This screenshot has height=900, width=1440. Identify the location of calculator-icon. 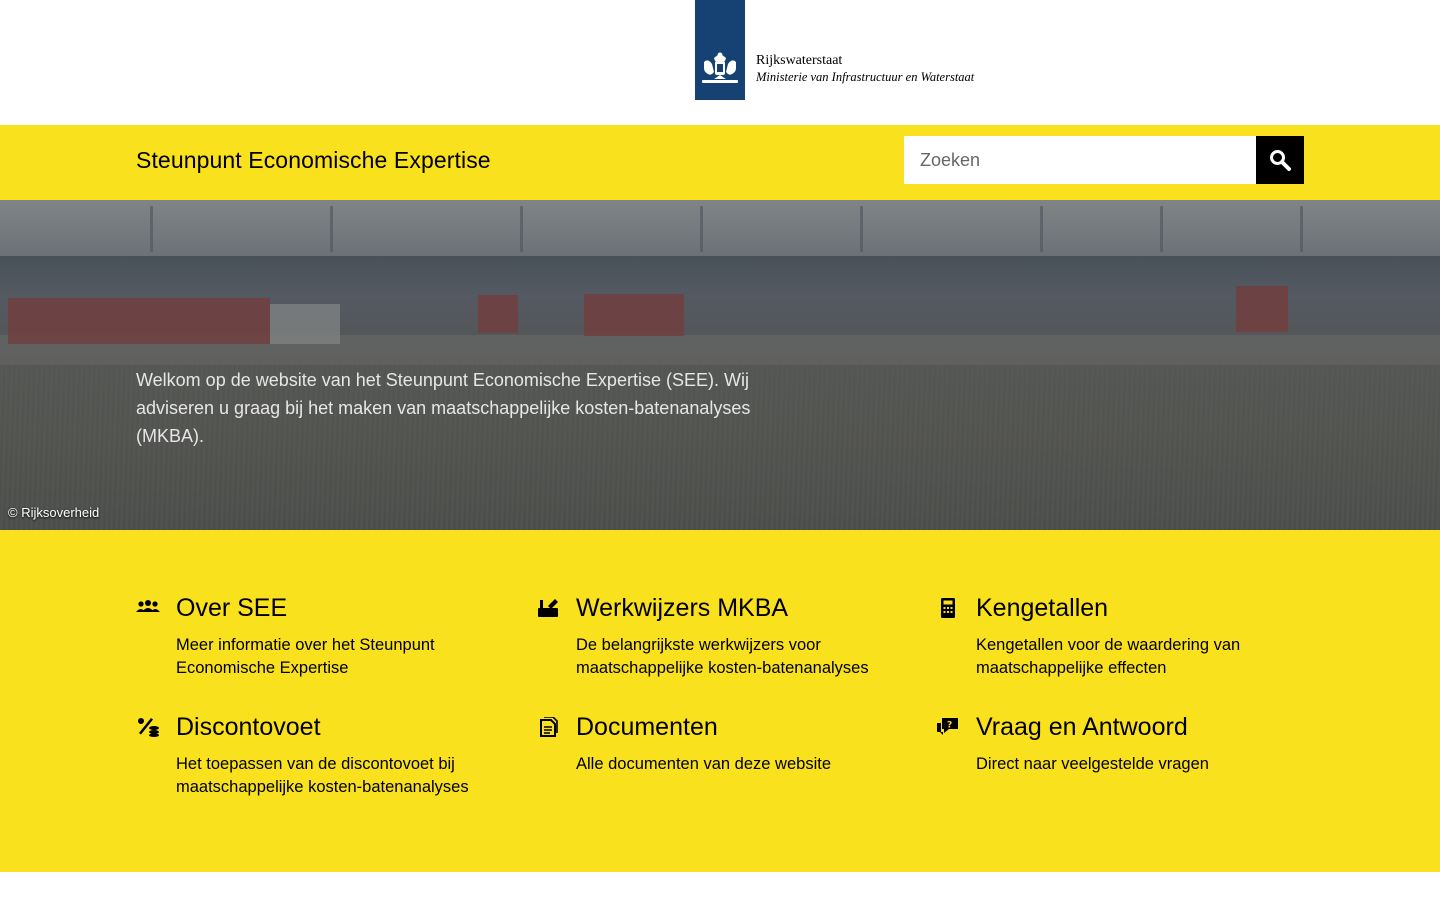
(948, 608).